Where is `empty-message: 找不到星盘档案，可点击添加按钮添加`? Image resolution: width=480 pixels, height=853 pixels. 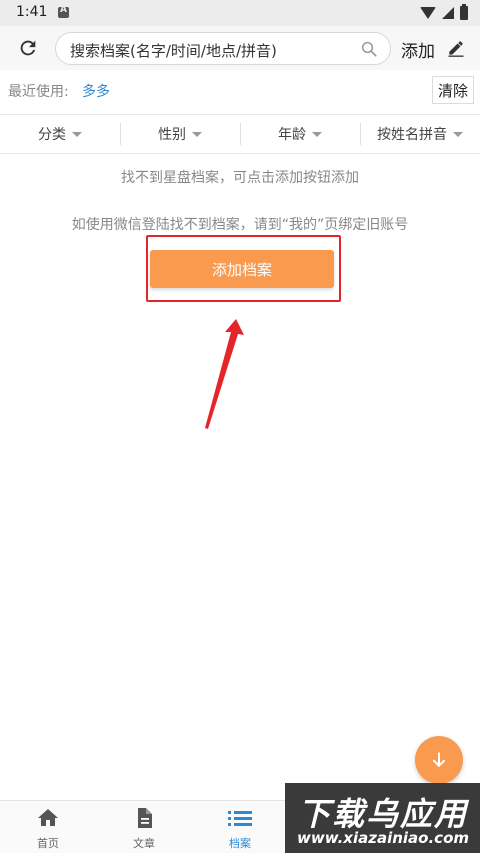
empty-message: 找不到星盘档案，可点击添加按钮添加 is located at coordinates (240, 178).